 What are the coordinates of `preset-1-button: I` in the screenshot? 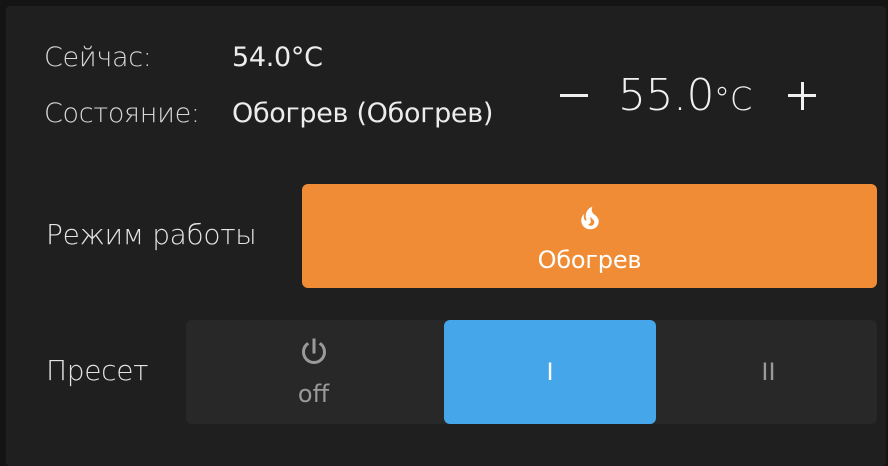 It's located at (550, 372).